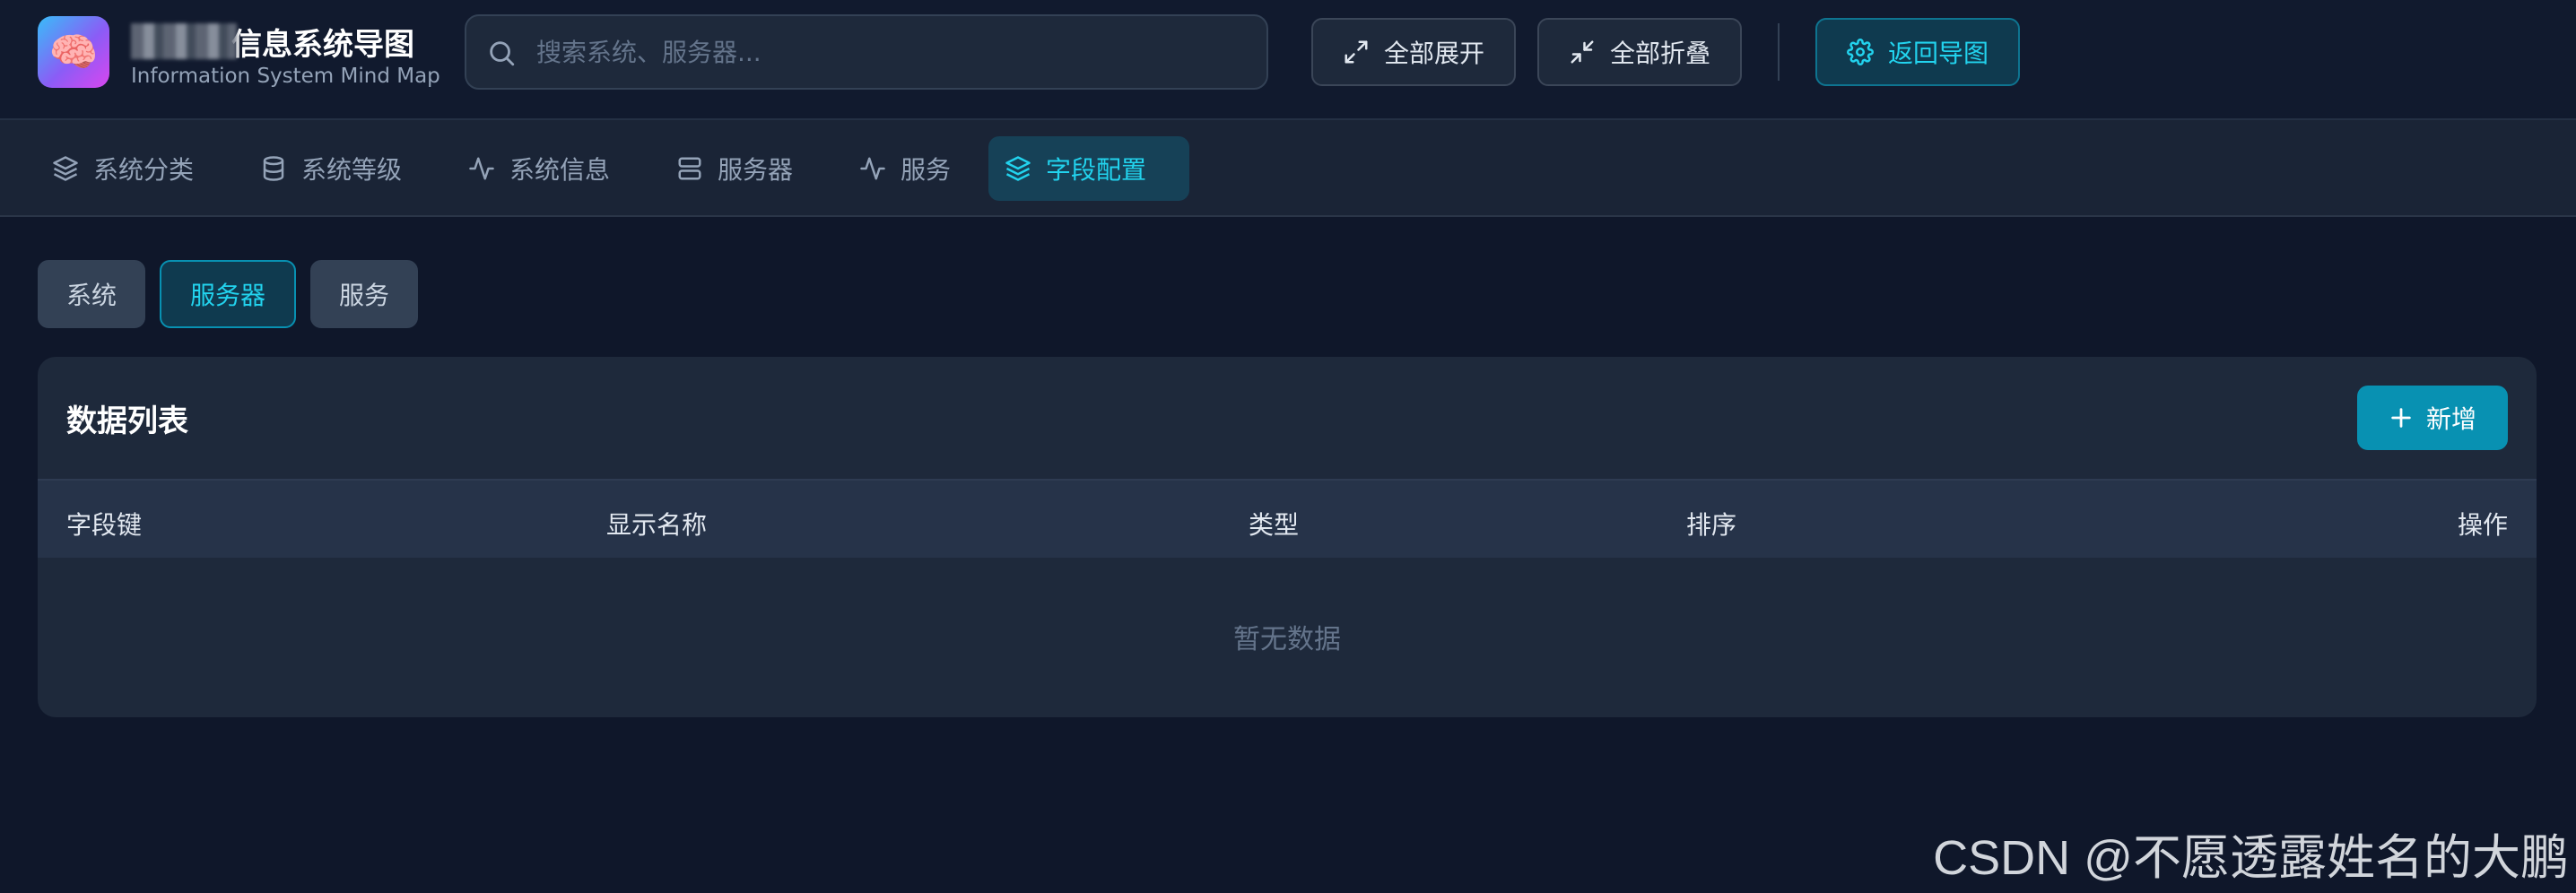  Describe the element at coordinates (104, 525) in the screenshot. I see `column-header: 字段键` at that location.